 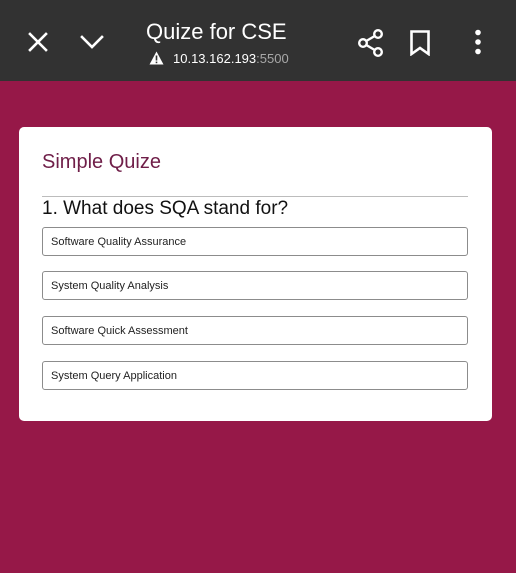 I want to click on answer-label: Software Quick Assessment, so click(x=119, y=331).